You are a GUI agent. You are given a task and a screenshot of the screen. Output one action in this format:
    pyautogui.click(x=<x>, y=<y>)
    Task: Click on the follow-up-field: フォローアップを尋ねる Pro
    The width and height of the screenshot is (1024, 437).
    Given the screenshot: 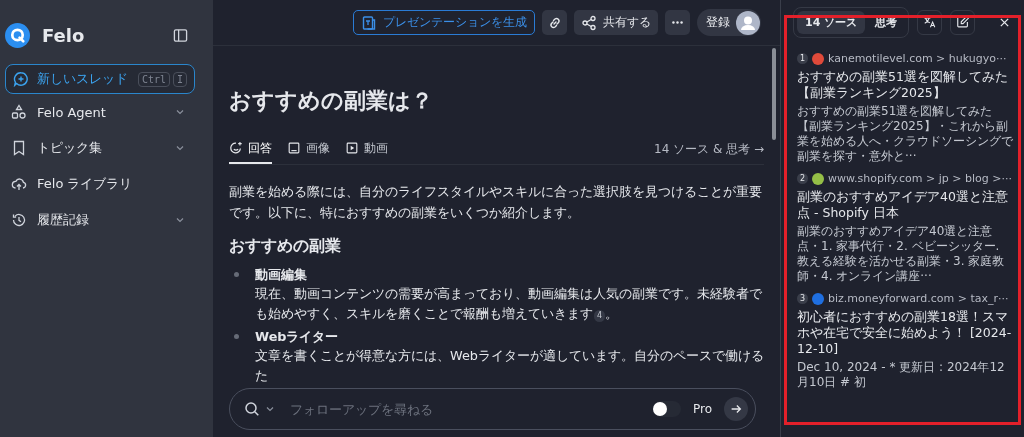 What is the action you would take?
    pyautogui.click(x=492, y=409)
    